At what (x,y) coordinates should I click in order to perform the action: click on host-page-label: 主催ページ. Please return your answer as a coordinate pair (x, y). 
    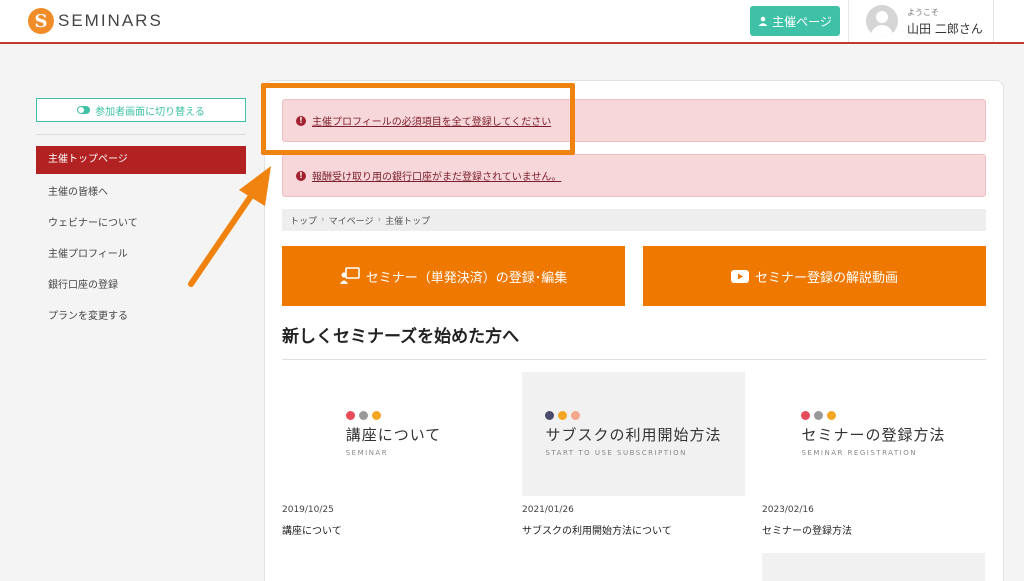
    Looking at the image, I should click on (802, 21).